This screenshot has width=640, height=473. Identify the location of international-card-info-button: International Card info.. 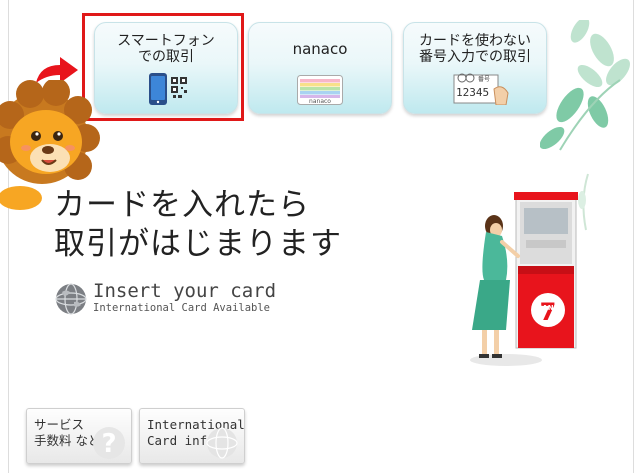
(192, 436).